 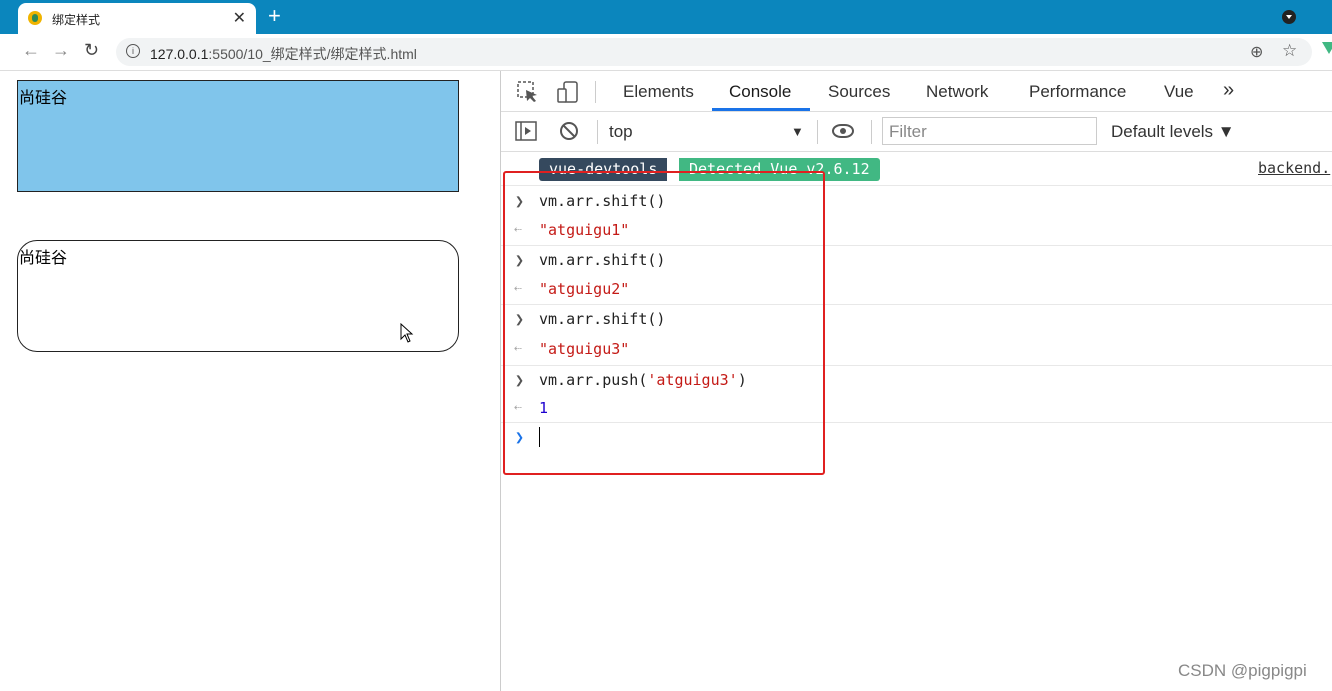 What do you see at coordinates (658, 92) in the screenshot?
I see `tab-elements: Elements` at bounding box center [658, 92].